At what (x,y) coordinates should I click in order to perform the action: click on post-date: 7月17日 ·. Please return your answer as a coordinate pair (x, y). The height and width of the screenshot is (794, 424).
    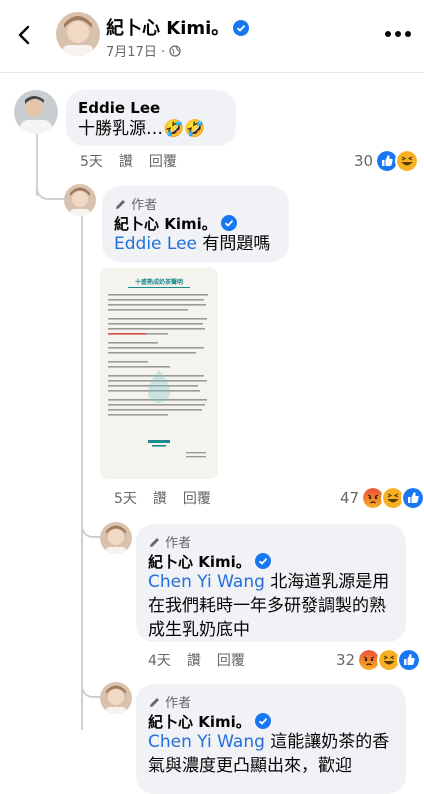
    Looking at the image, I should click on (143, 50).